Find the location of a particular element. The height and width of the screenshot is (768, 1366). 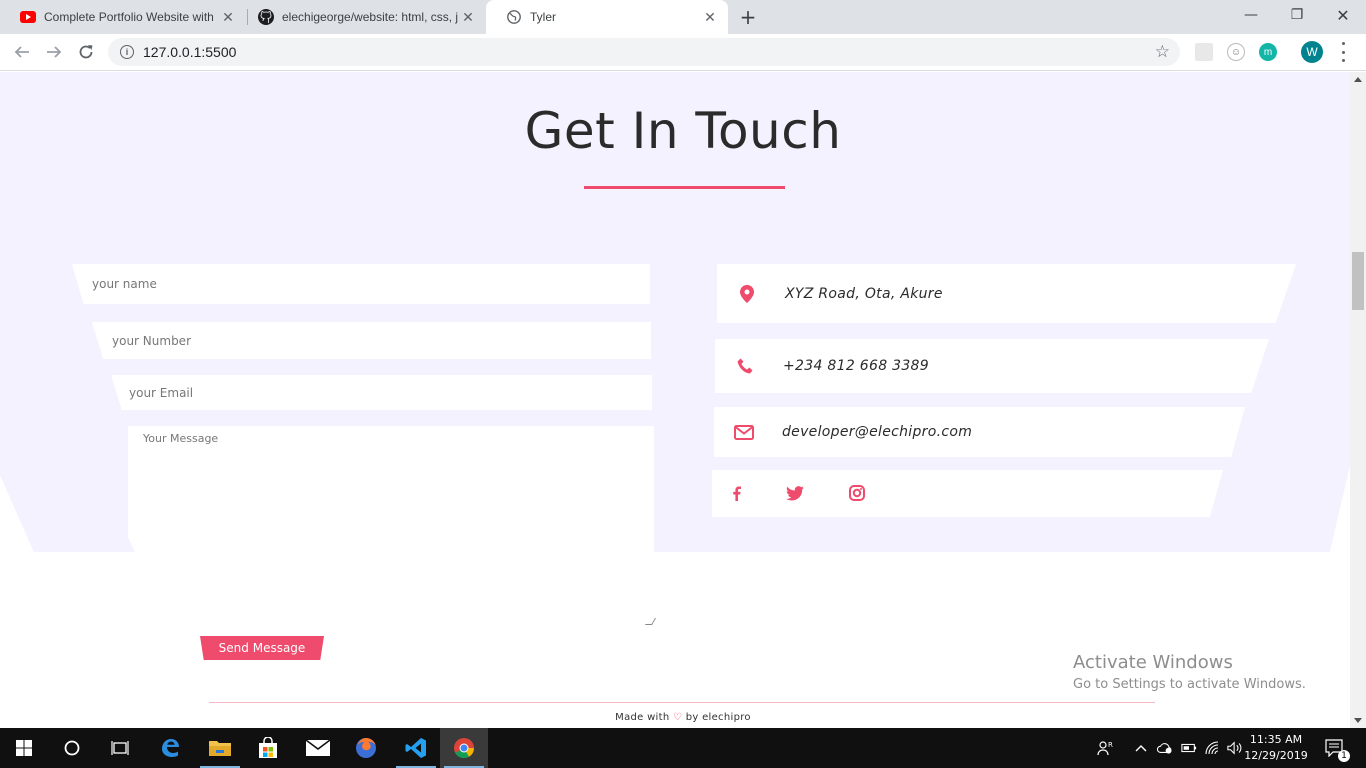

edge-icon is located at coordinates (170, 748).